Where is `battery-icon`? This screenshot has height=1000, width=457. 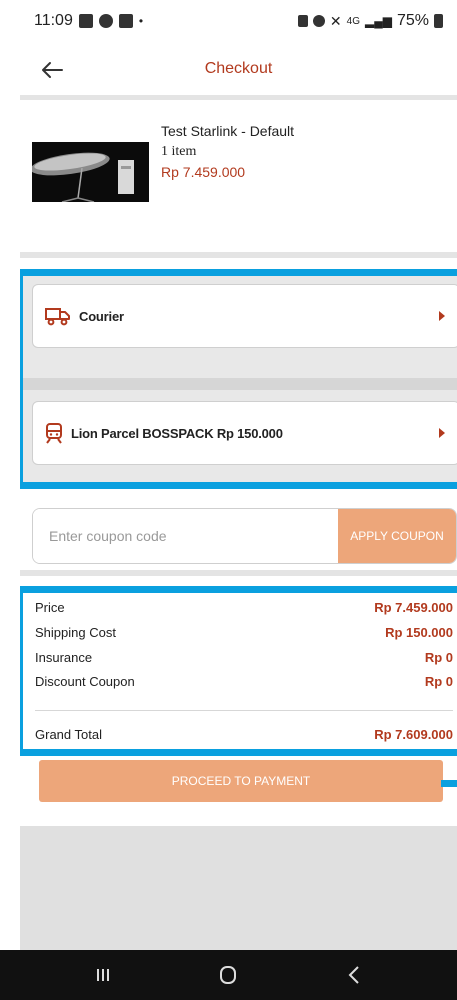 battery-icon is located at coordinates (438, 21).